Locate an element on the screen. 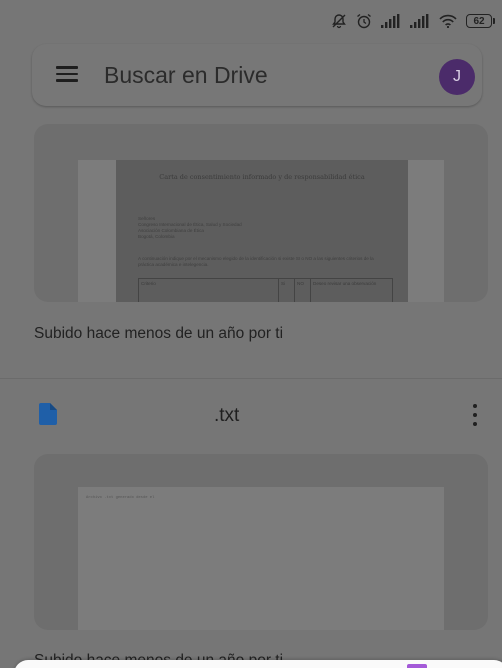 The height and width of the screenshot is (668, 502). file-name: .txt is located at coordinates (226, 416).